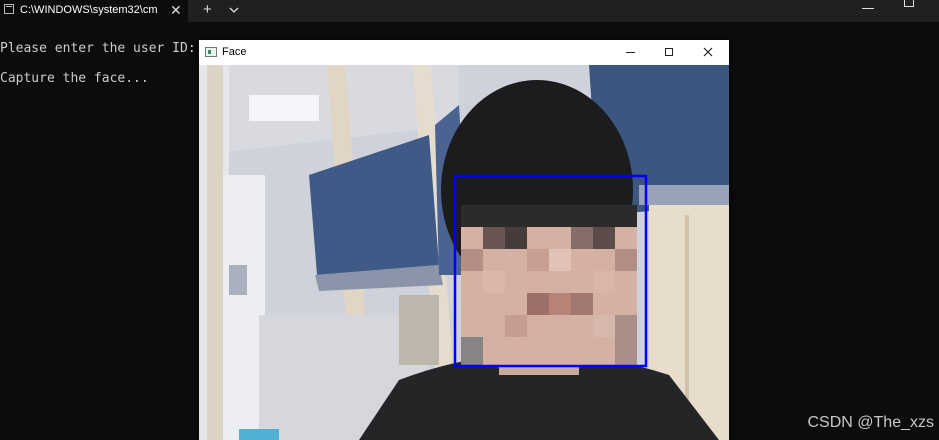 The image size is (939, 440). I want to click on face-window-title: Face, so click(234, 52).